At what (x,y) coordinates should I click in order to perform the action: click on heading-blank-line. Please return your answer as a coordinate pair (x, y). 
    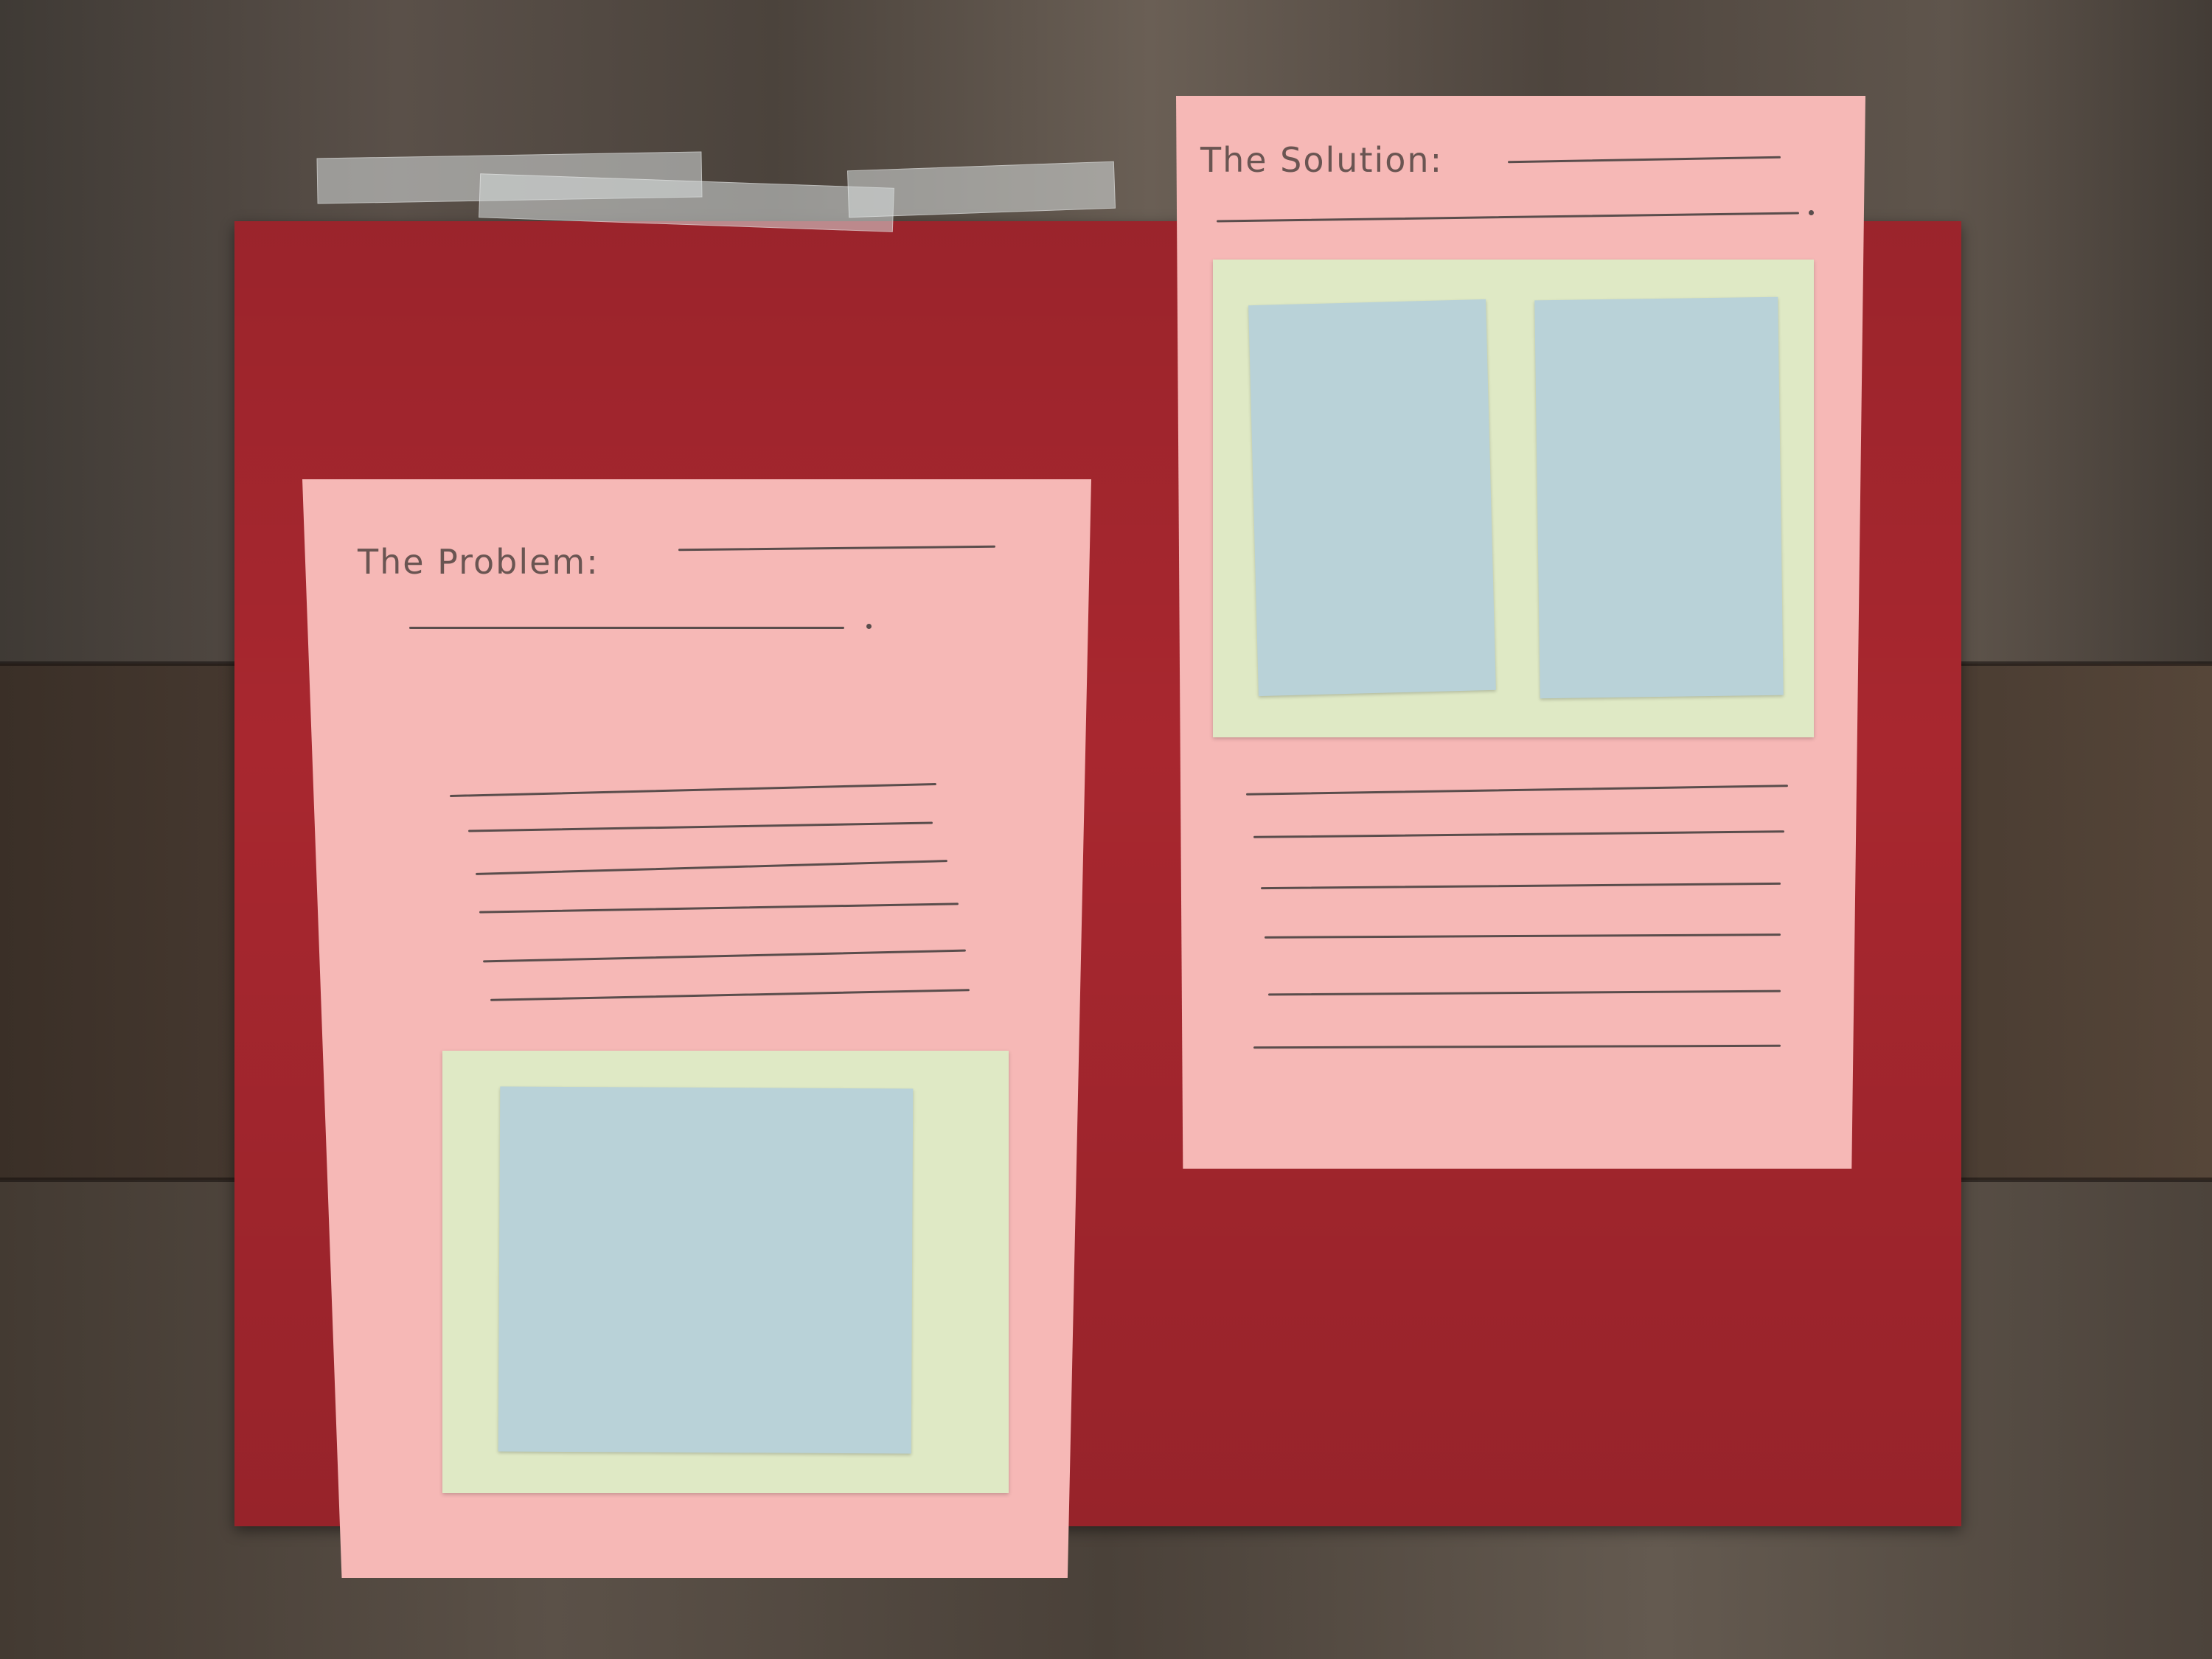
    Looking at the image, I should click on (626, 628).